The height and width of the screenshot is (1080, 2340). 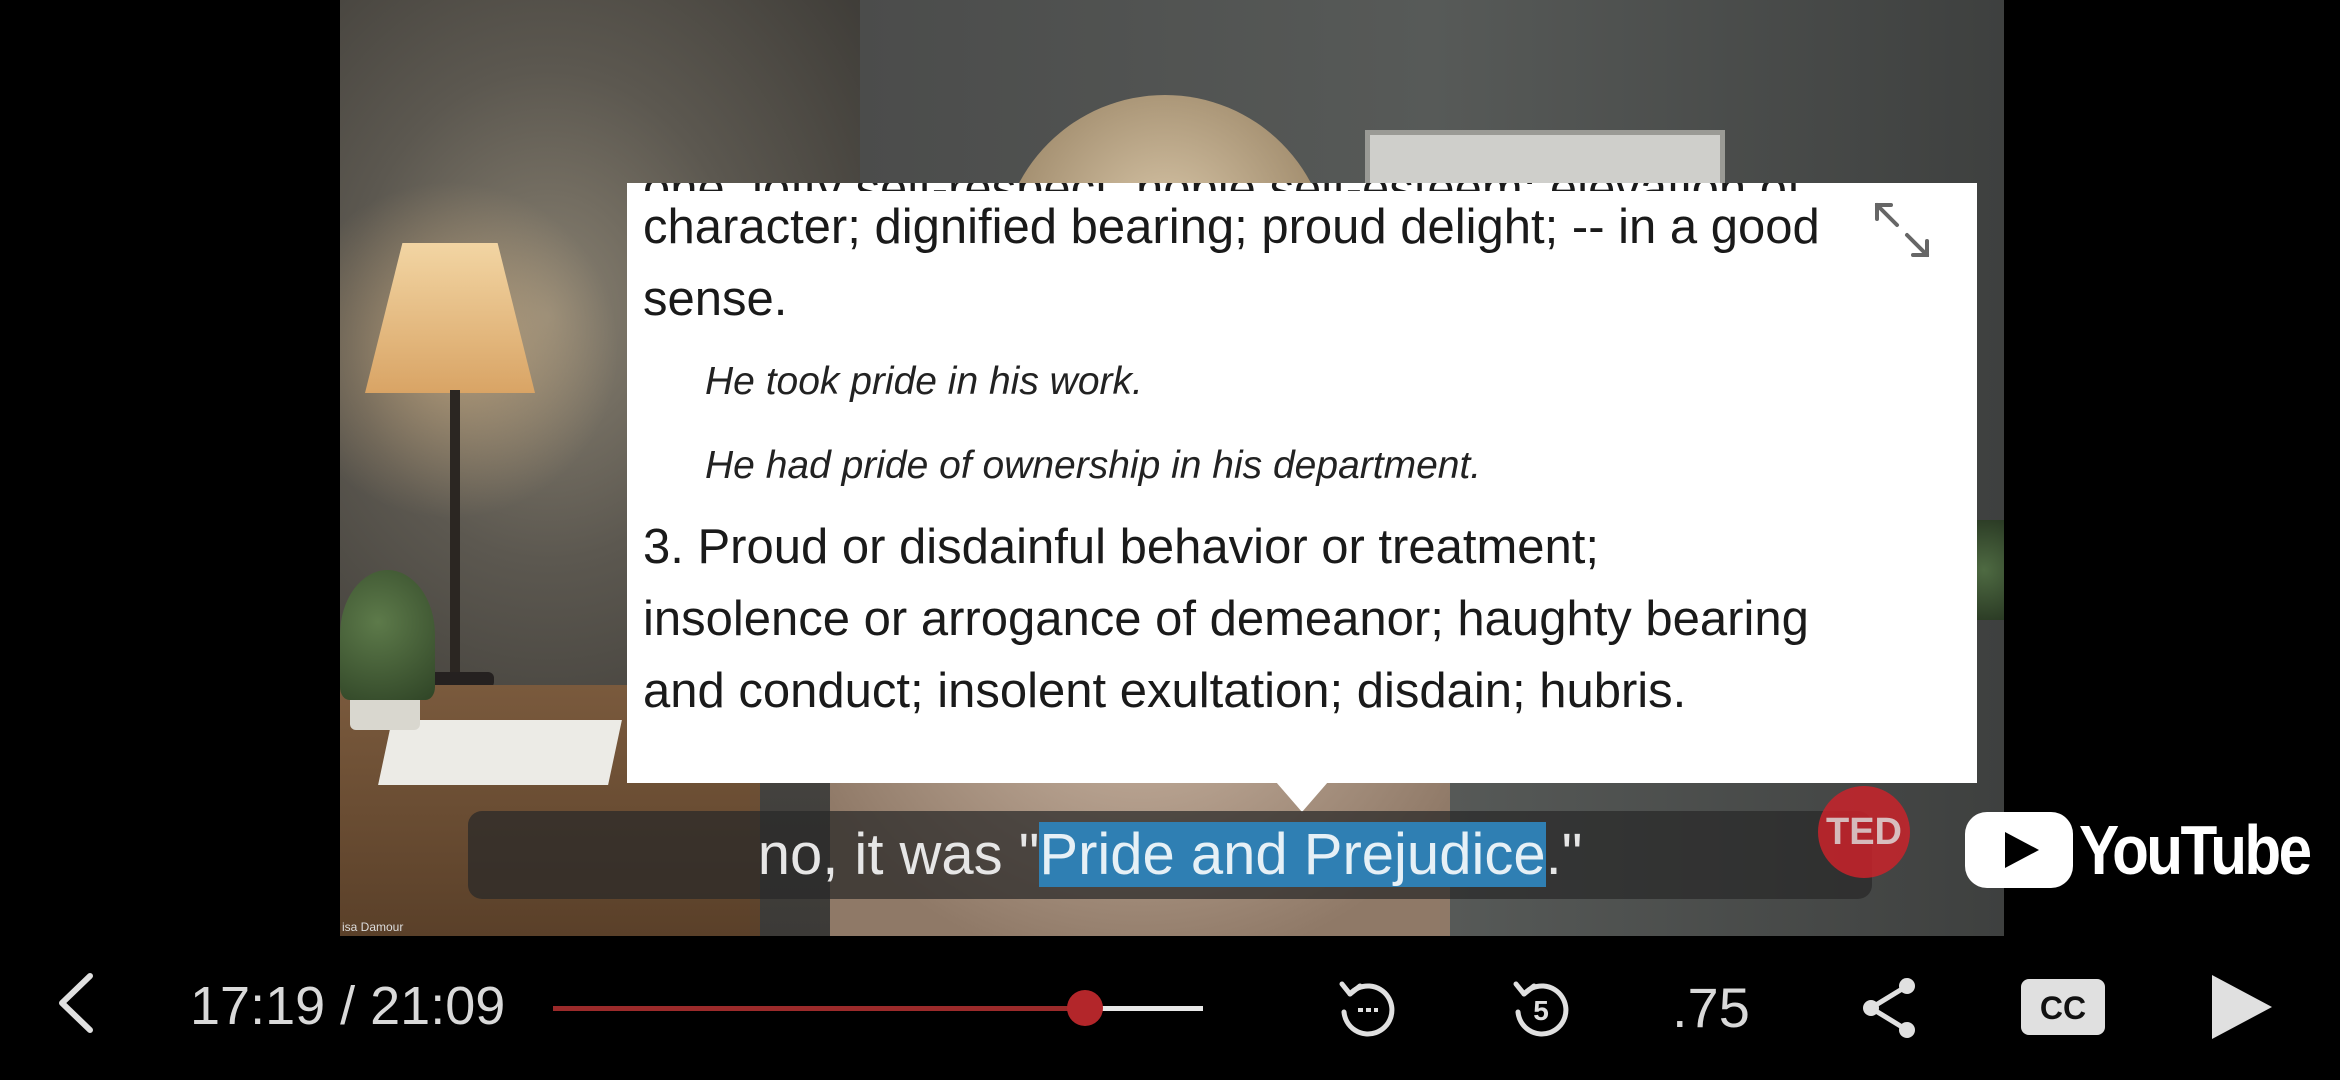 I want to click on plant, so click(x=387, y=635).